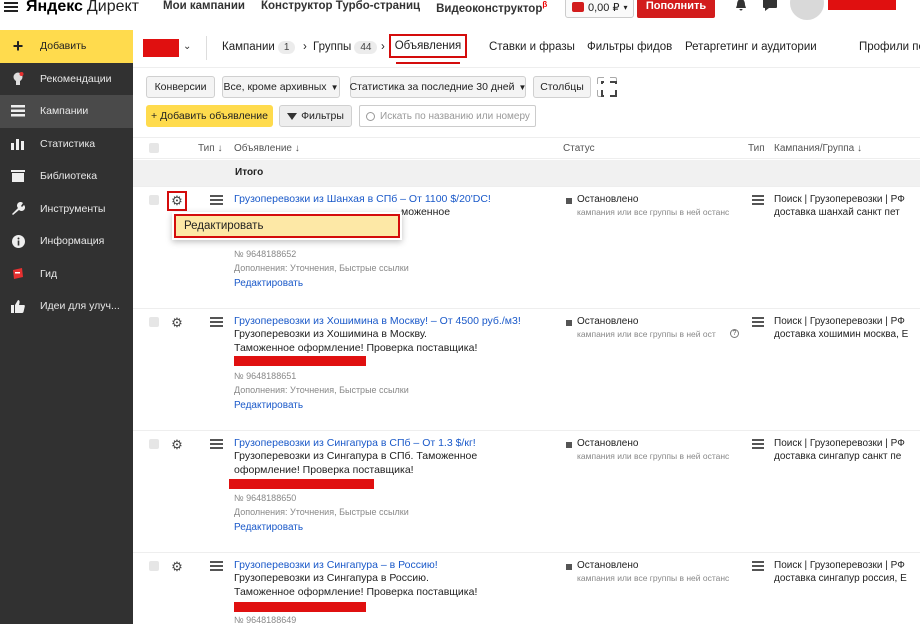 The height and width of the screenshot is (624, 920). I want to click on sidebar-item-statistics: Статистика, so click(66, 144).